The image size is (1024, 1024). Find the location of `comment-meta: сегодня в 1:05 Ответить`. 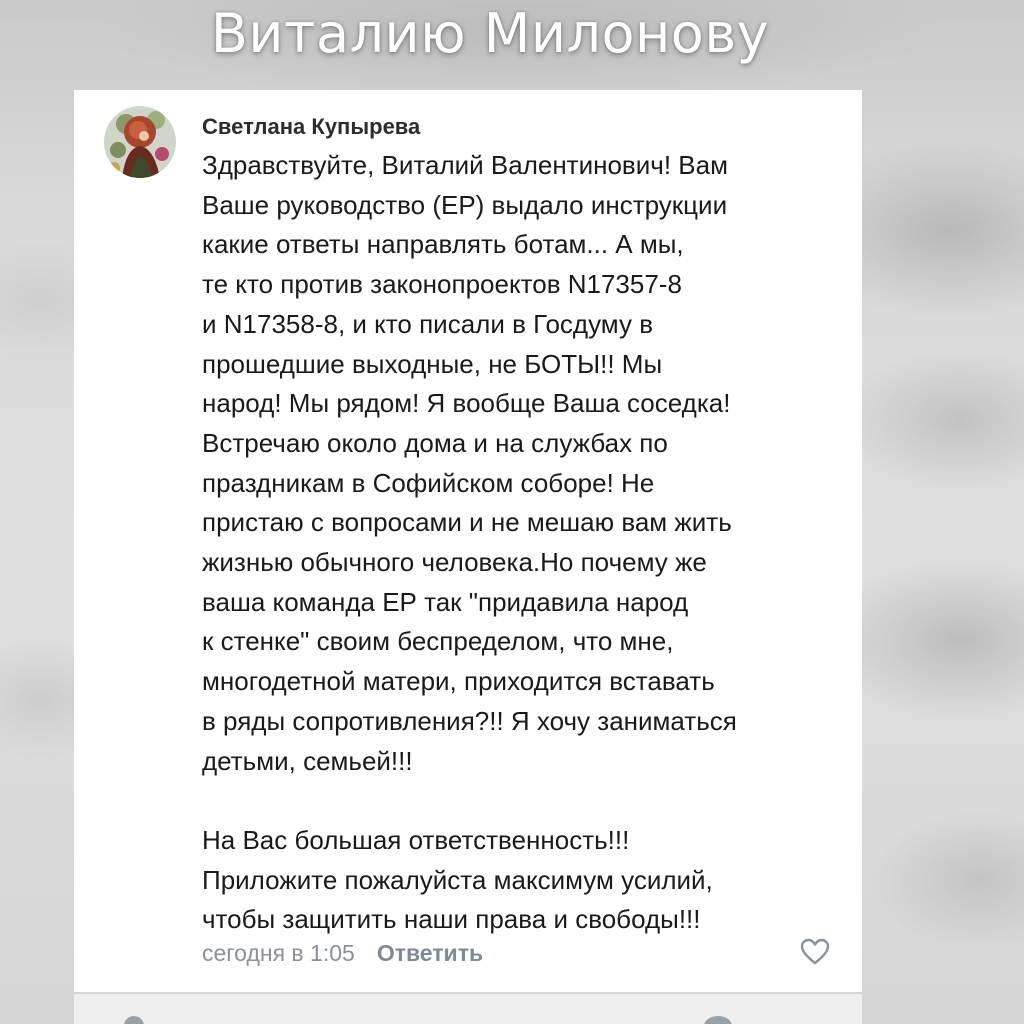

comment-meta: сегодня в 1:05 Ответить is located at coordinates (342, 953).